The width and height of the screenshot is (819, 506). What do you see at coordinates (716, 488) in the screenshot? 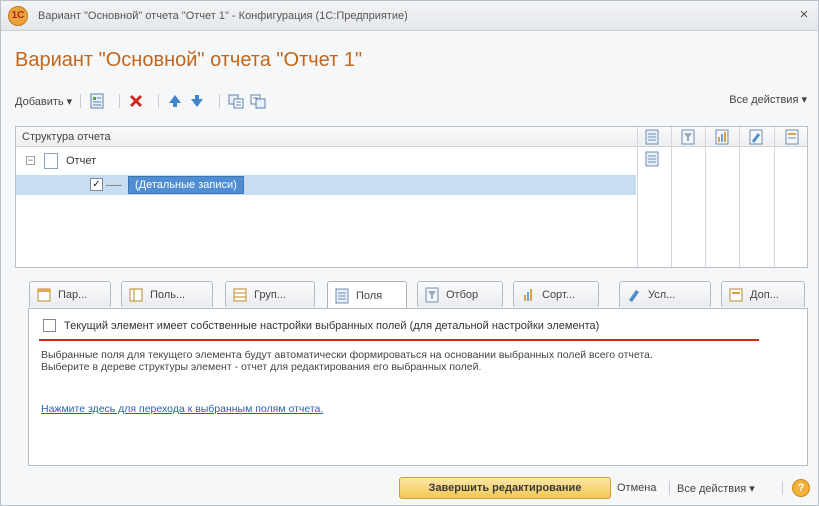
I see `all-actions-menu-bottom: Все действия ▾` at bounding box center [716, 488].